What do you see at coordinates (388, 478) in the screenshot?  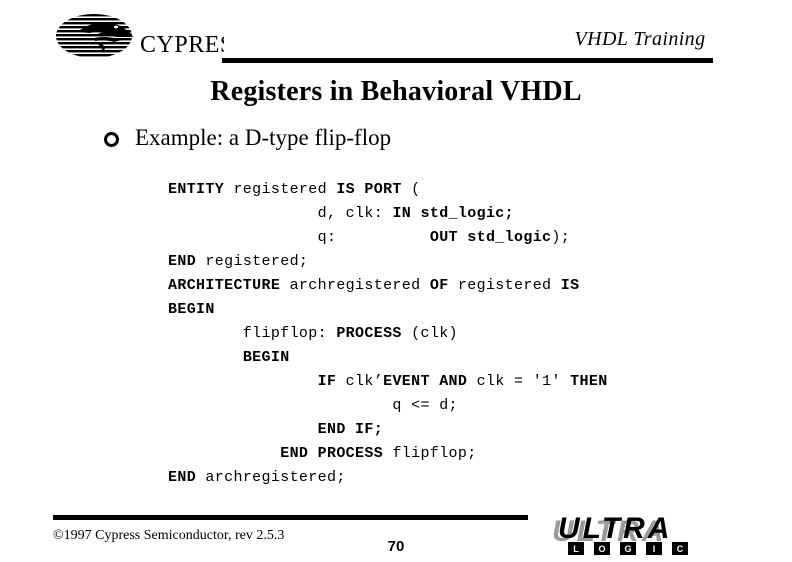 I see `code-line: END archregistered;` at bounding box center [388, 478].